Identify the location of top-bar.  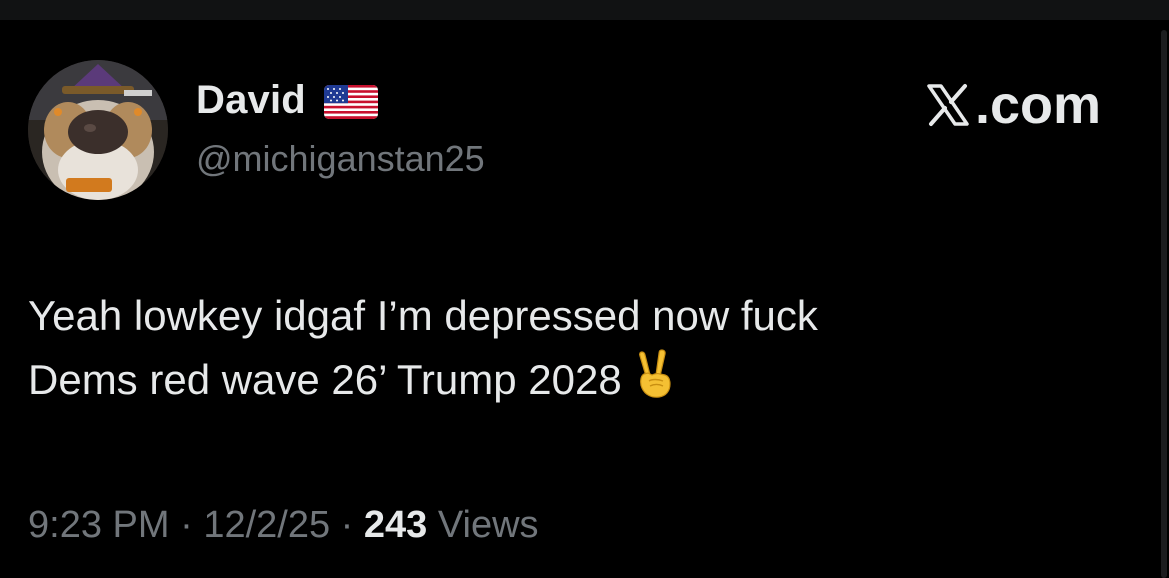
(584, 10).